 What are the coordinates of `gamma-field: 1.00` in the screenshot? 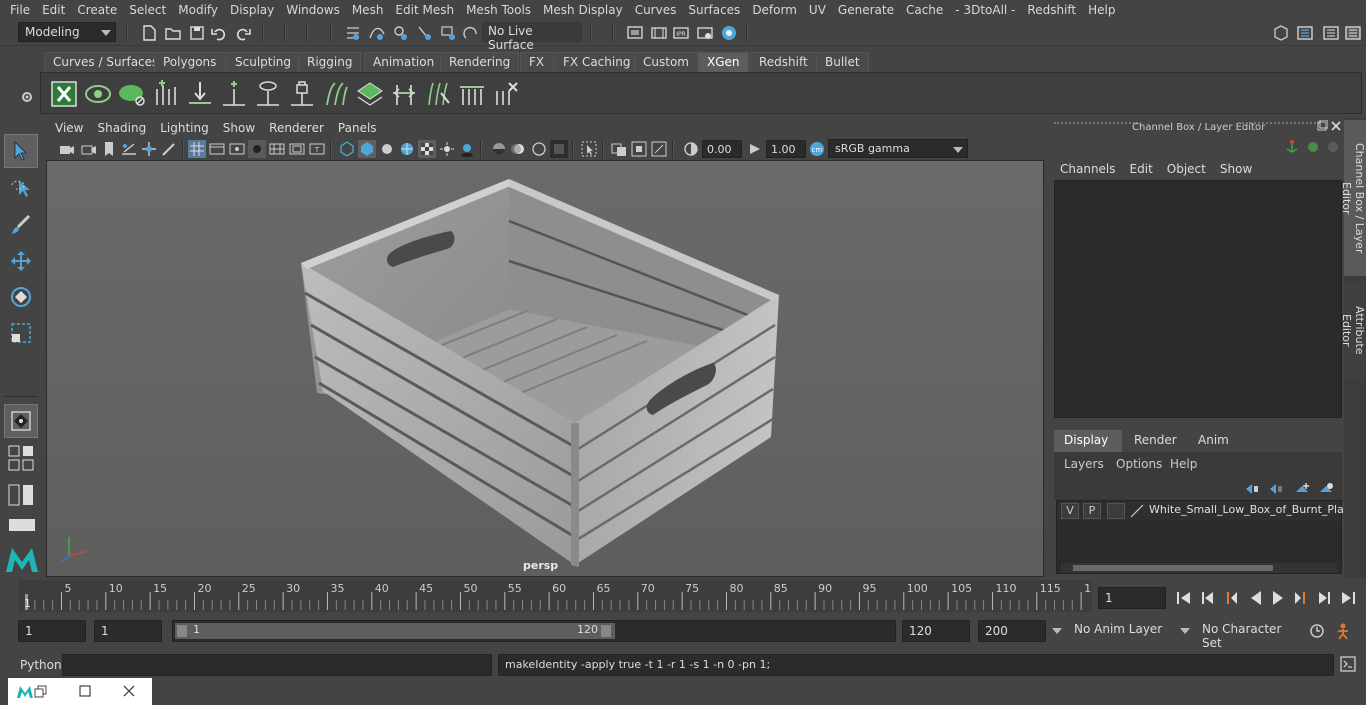 It's located at (786, 149).